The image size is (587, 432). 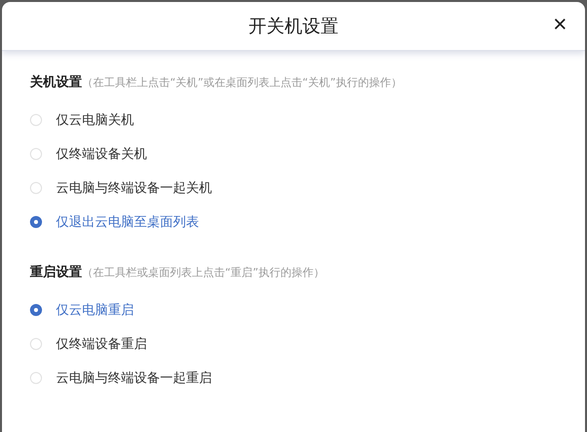 I want to click on dialog-title: 开关机设置, so click(x=293, y=26).